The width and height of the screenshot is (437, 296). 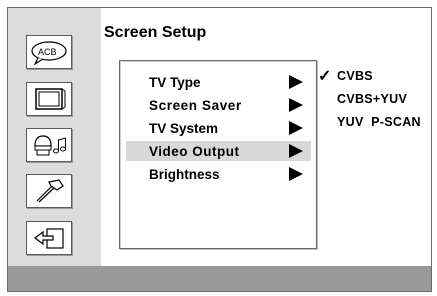 I want to click on footer-bar, so click(x=219, y=278).